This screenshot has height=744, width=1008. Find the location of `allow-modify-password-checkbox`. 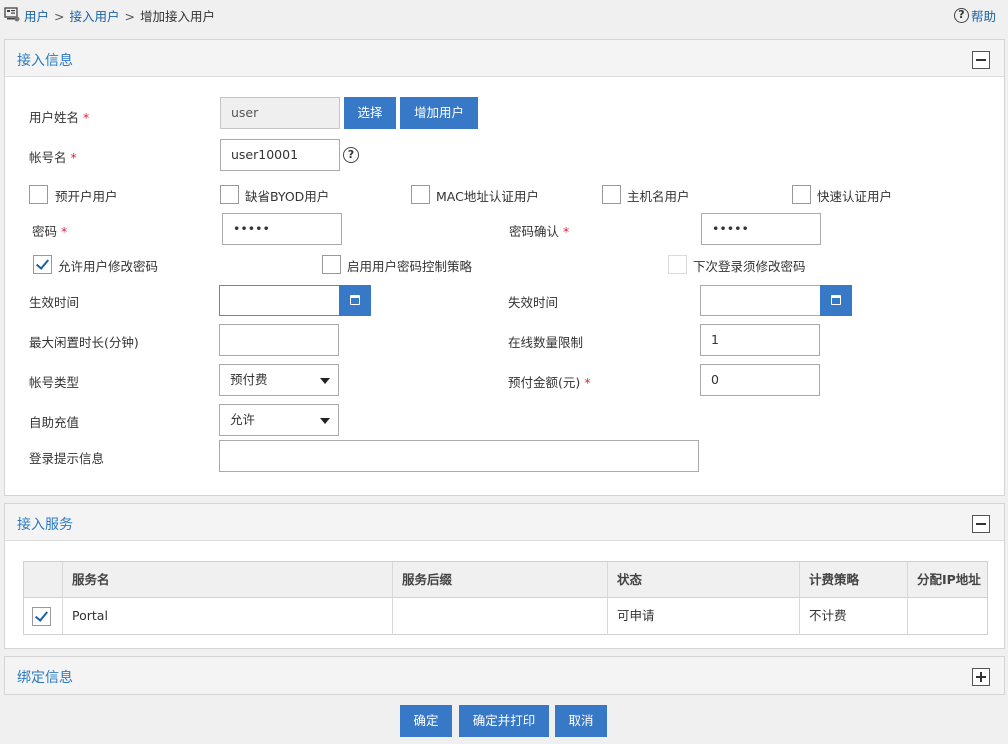

allow-modify-password-checkbox is located at coordinates (42, 264).